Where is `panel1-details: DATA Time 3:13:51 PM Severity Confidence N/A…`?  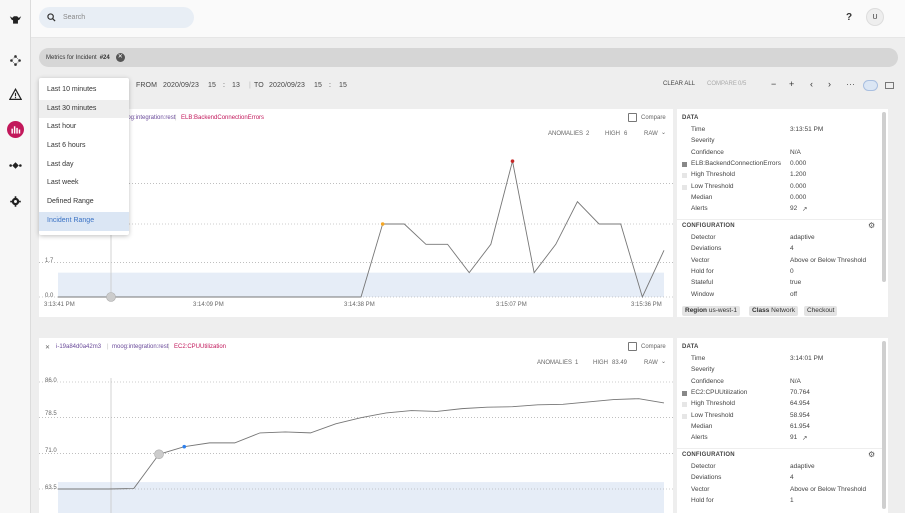 panel1-details: DATA Time 3:13:51 PM Severity Confidence N/A… is located at coordinates (782, 213).